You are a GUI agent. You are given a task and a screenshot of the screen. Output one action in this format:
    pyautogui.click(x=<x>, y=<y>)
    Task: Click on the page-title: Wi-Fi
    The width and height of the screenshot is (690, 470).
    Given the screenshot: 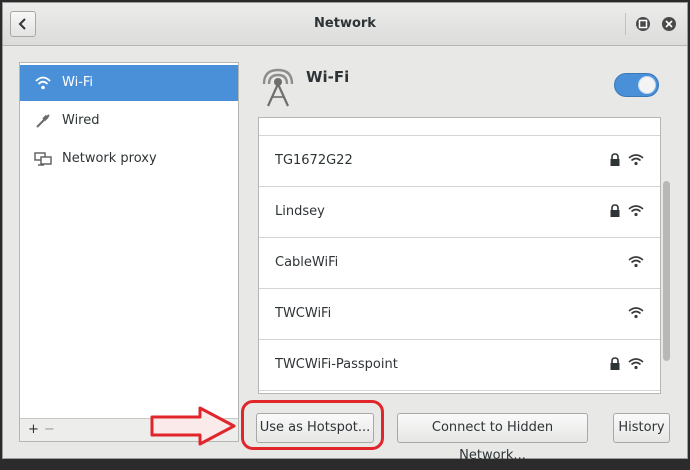 What is the action you would take?
    pyautogui.click(x=328, y=77)
    